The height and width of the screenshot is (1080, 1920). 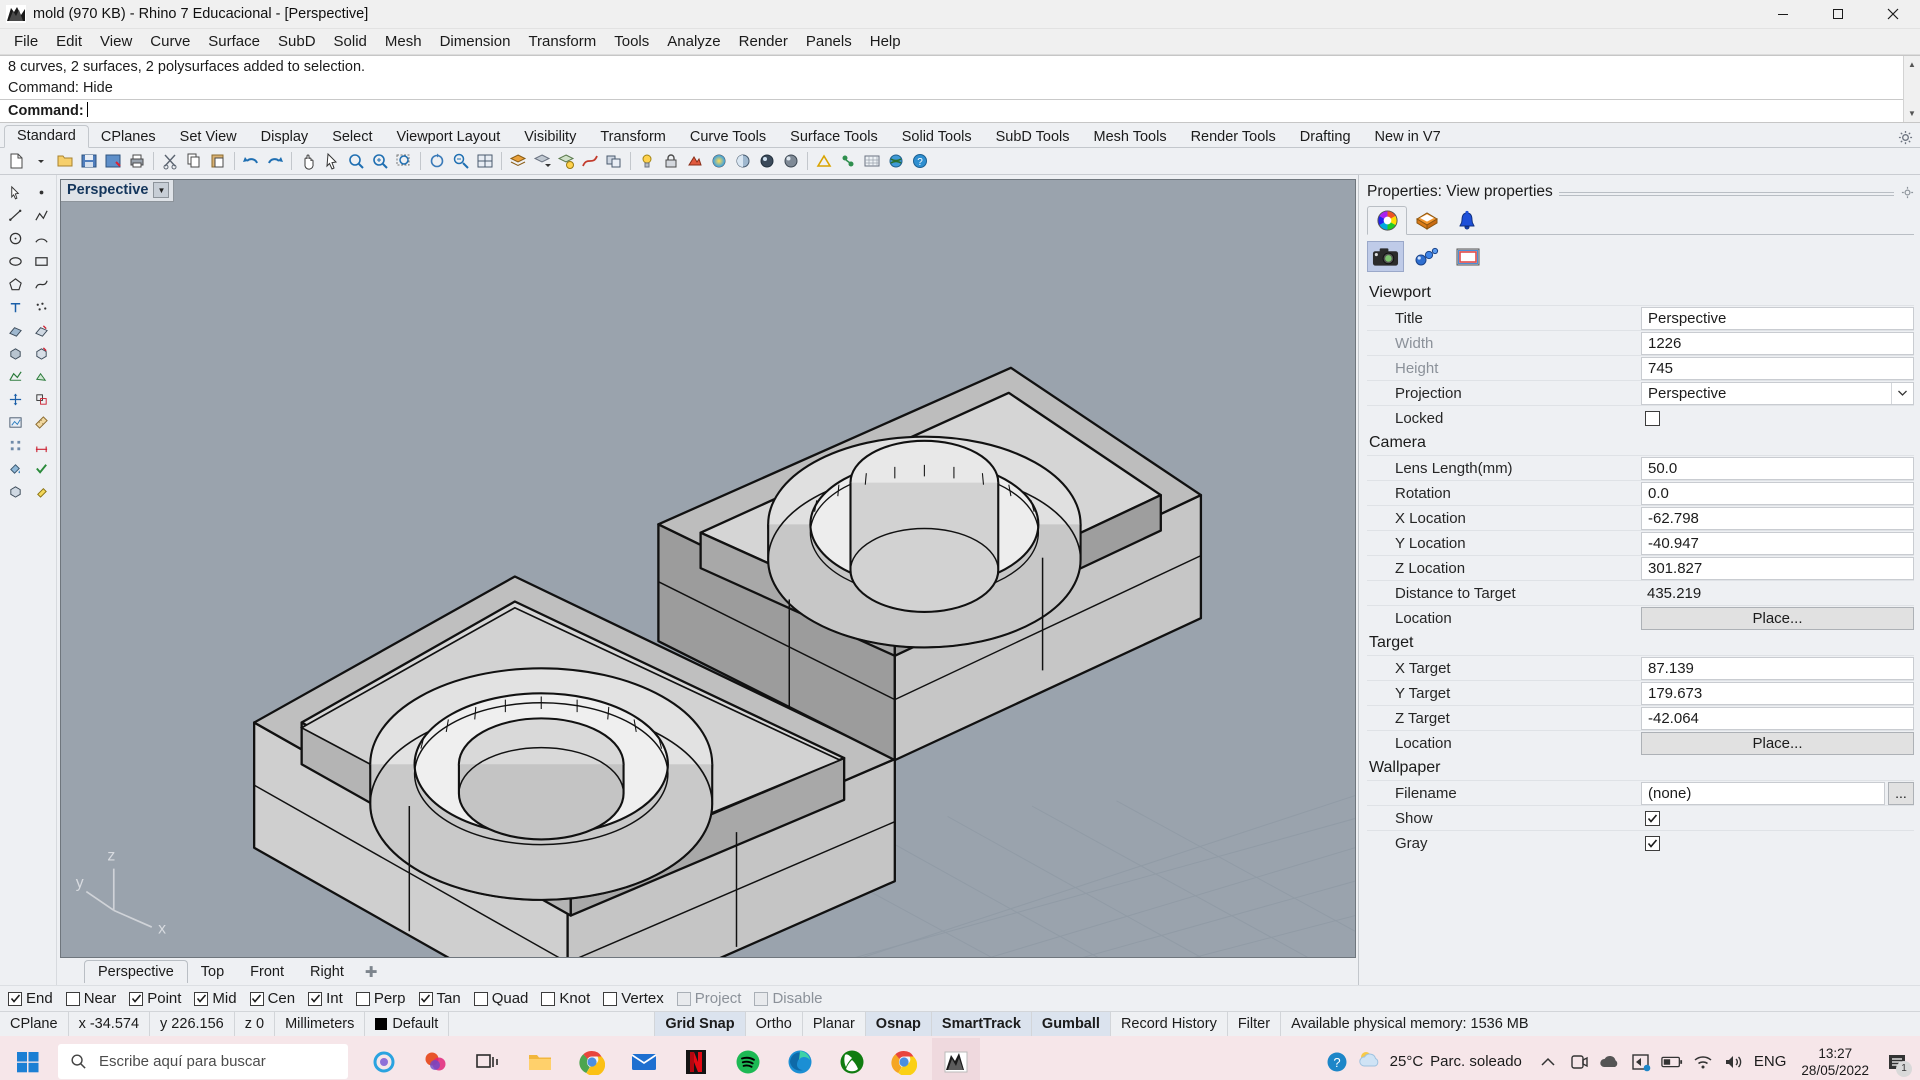 I want to click on surface-edit-icon, so click(x=41, y=330).